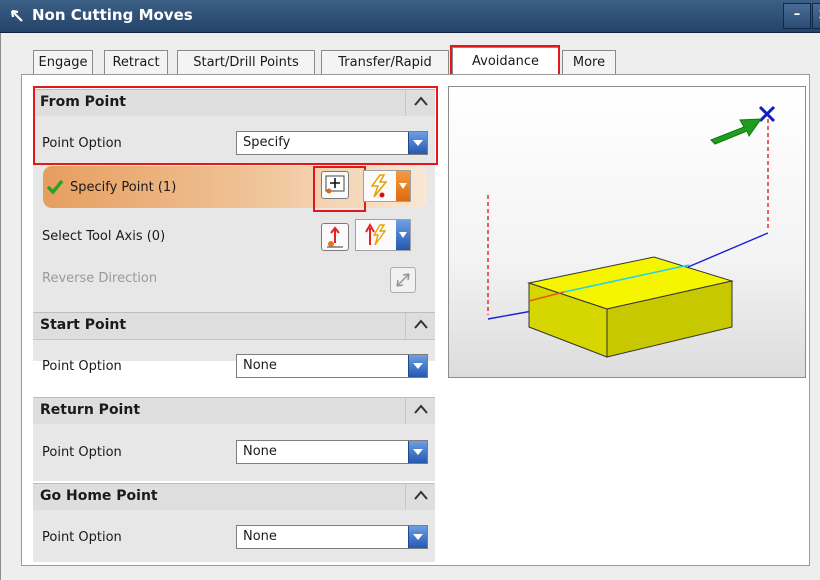  I want to click on inferred-point-button, so click(387, 186).